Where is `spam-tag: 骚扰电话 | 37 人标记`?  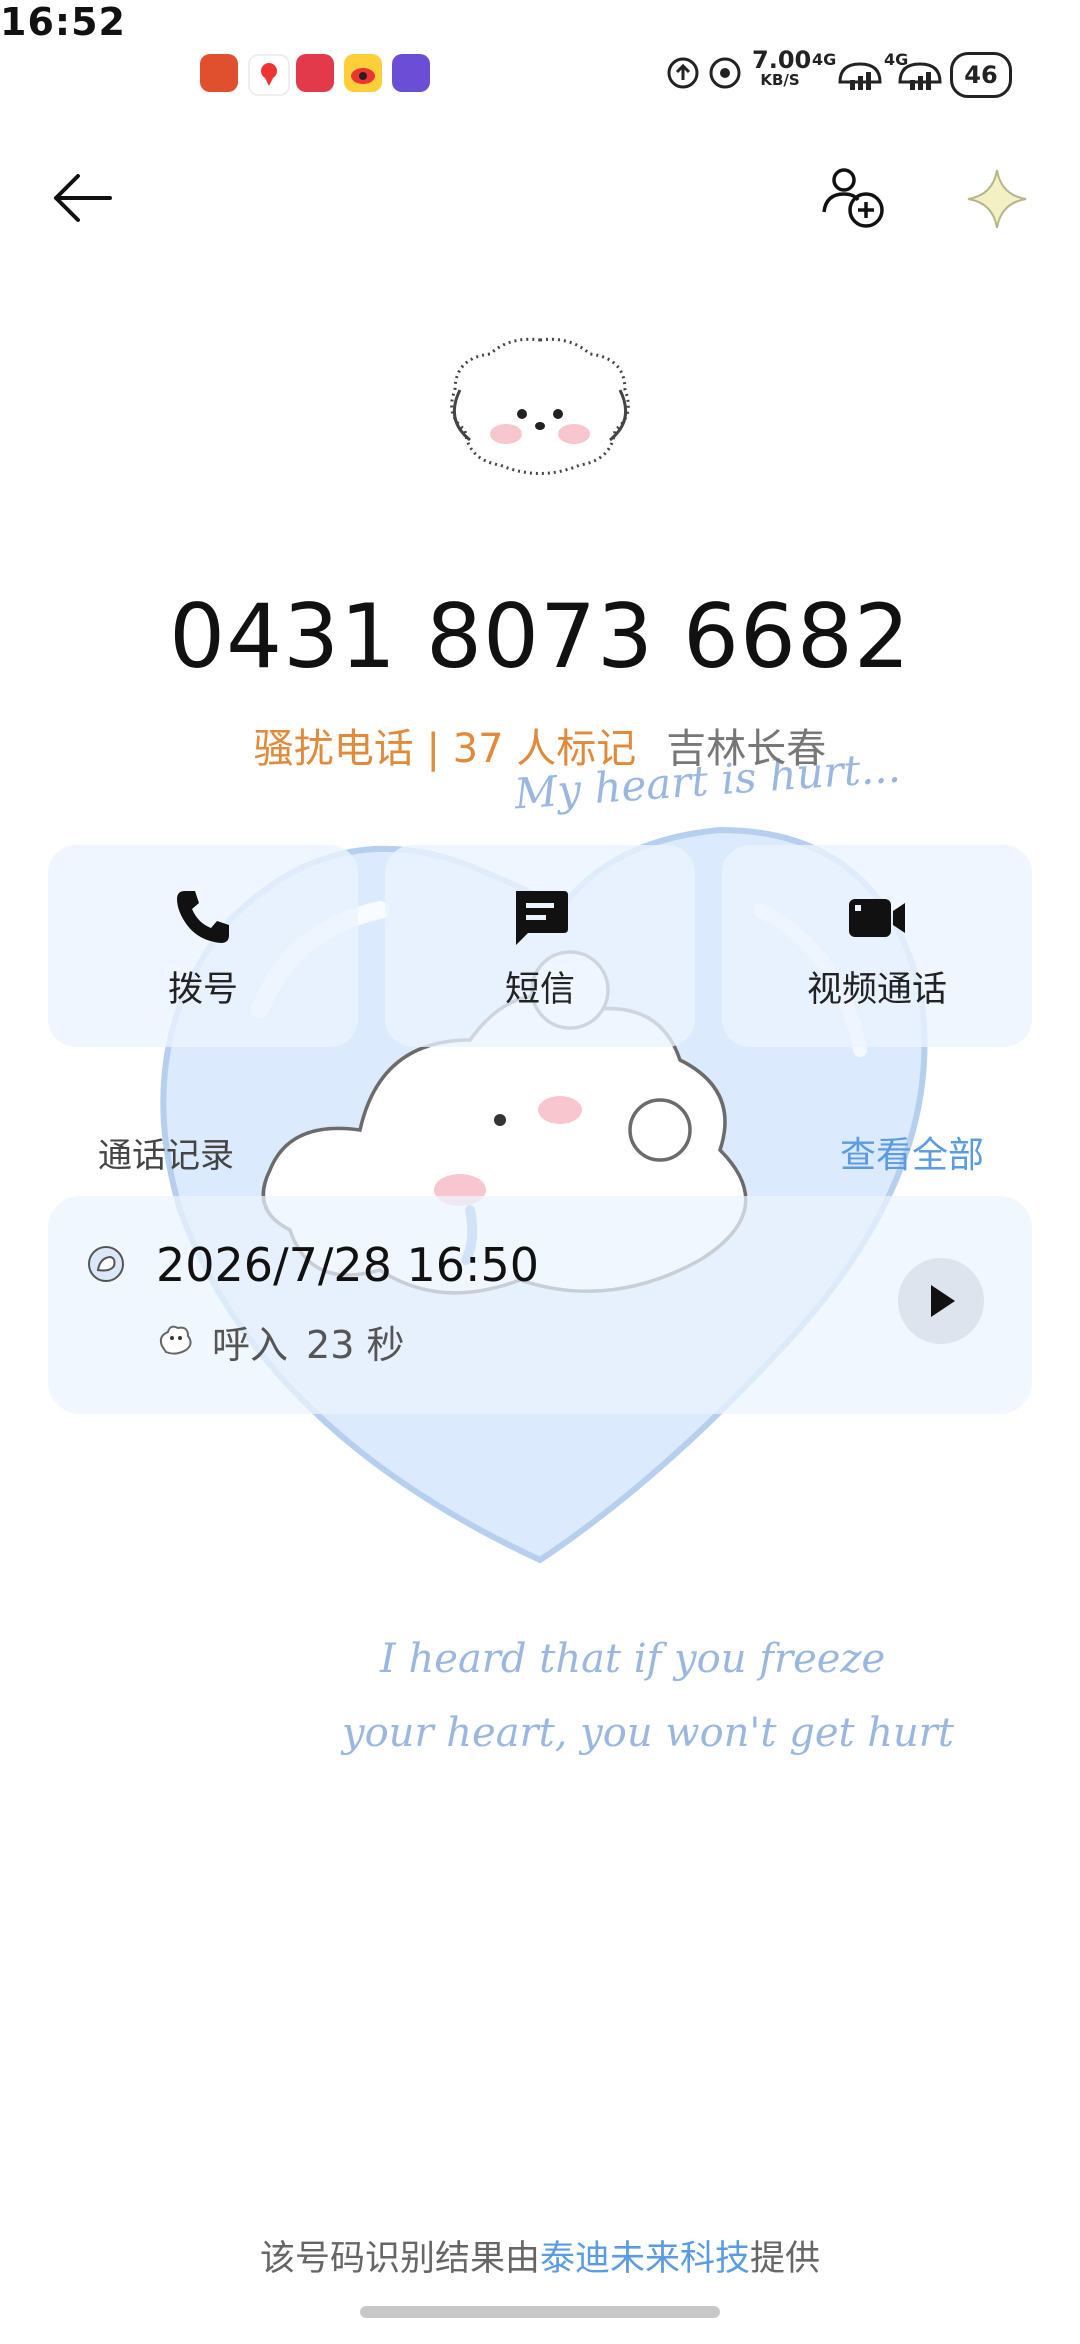
spam-tag: 骚扰电话 | 37 人标记 is located at coordinates (445, 749).